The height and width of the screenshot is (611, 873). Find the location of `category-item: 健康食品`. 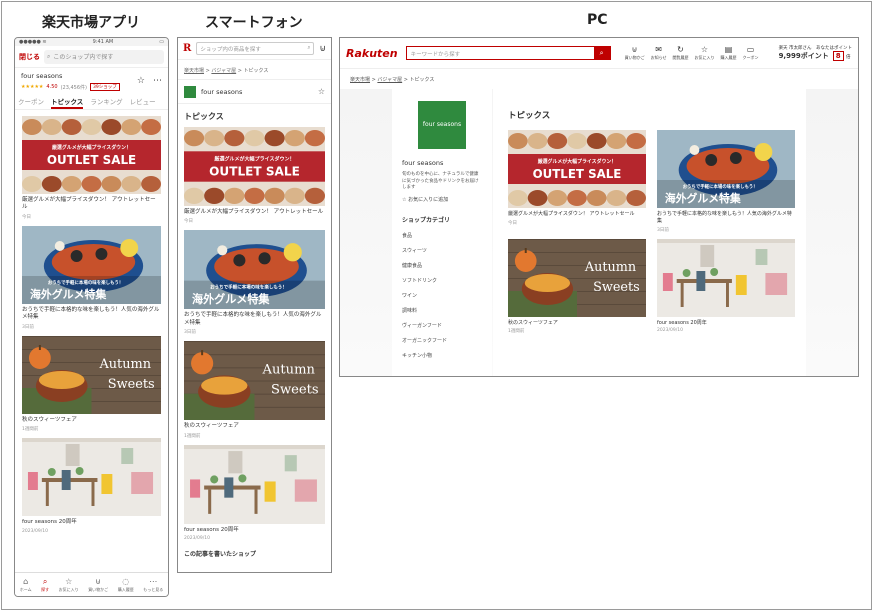

category-item: 健康食品 is located at coordinates (442, 265).